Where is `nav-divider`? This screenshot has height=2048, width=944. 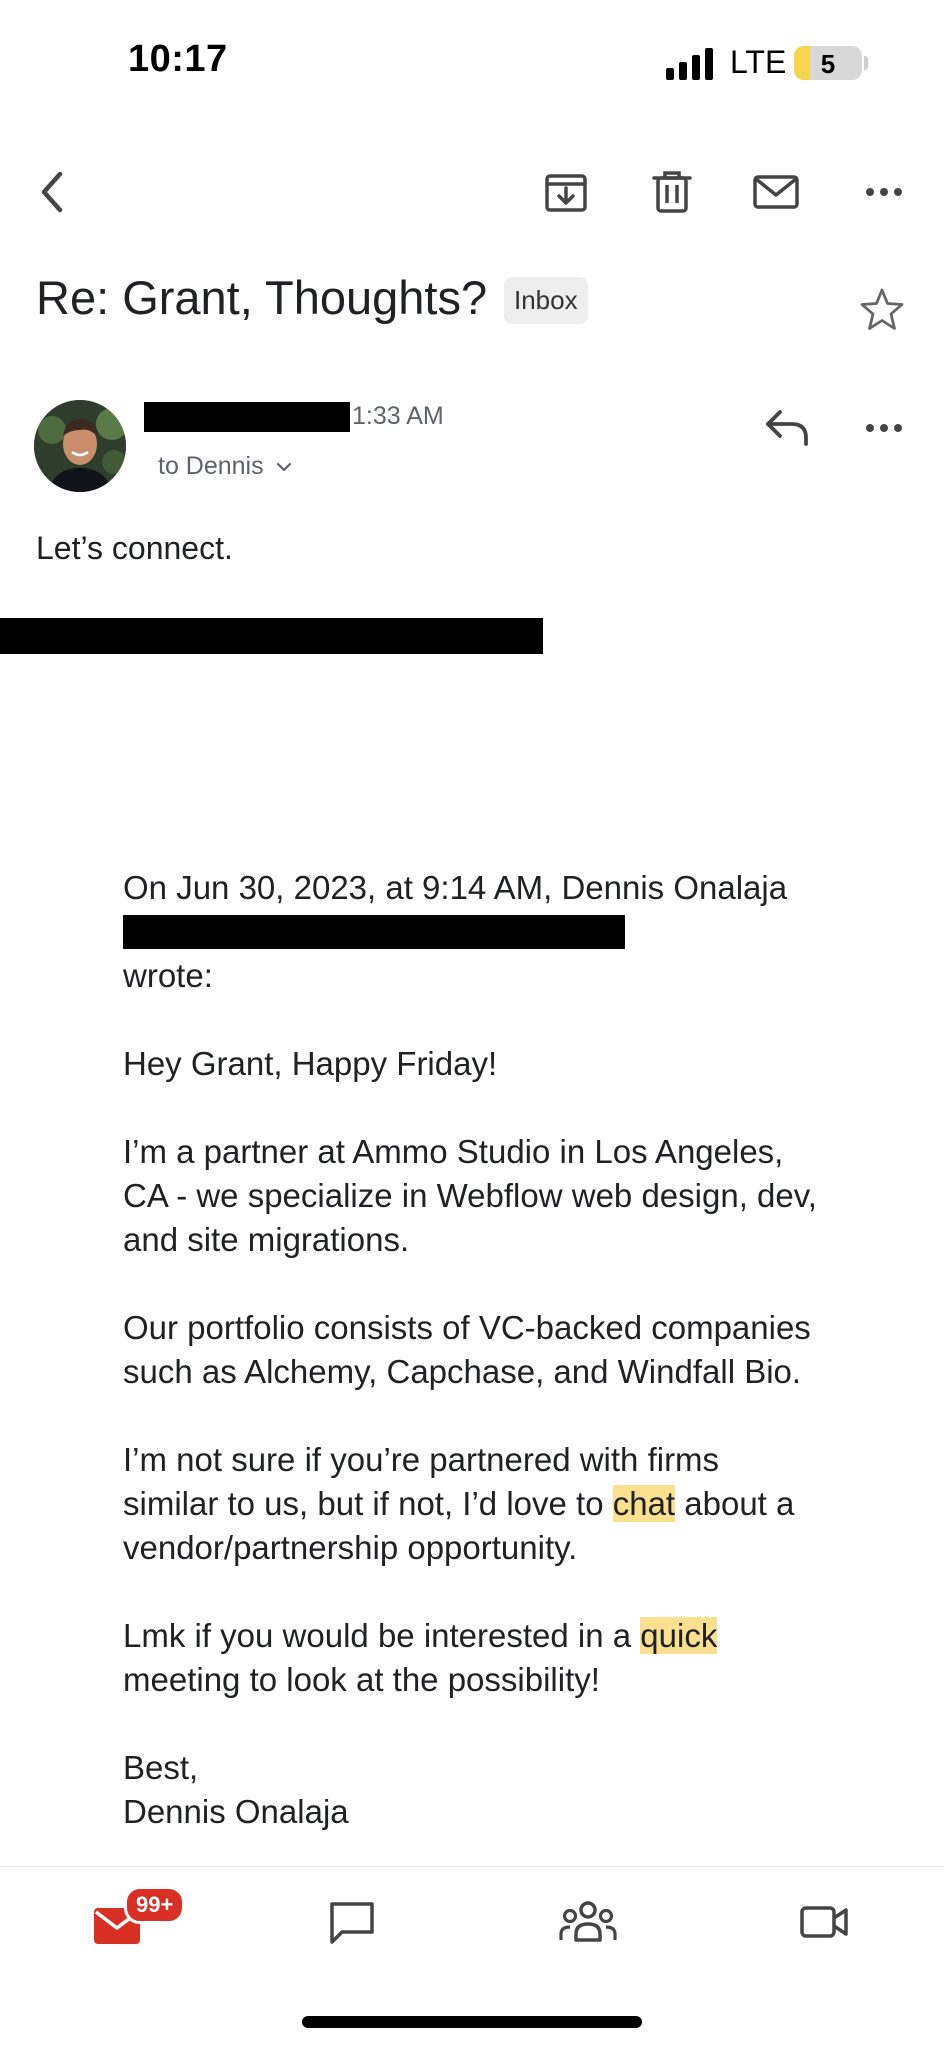 nav-divider is located at coordinates (472, 1866).